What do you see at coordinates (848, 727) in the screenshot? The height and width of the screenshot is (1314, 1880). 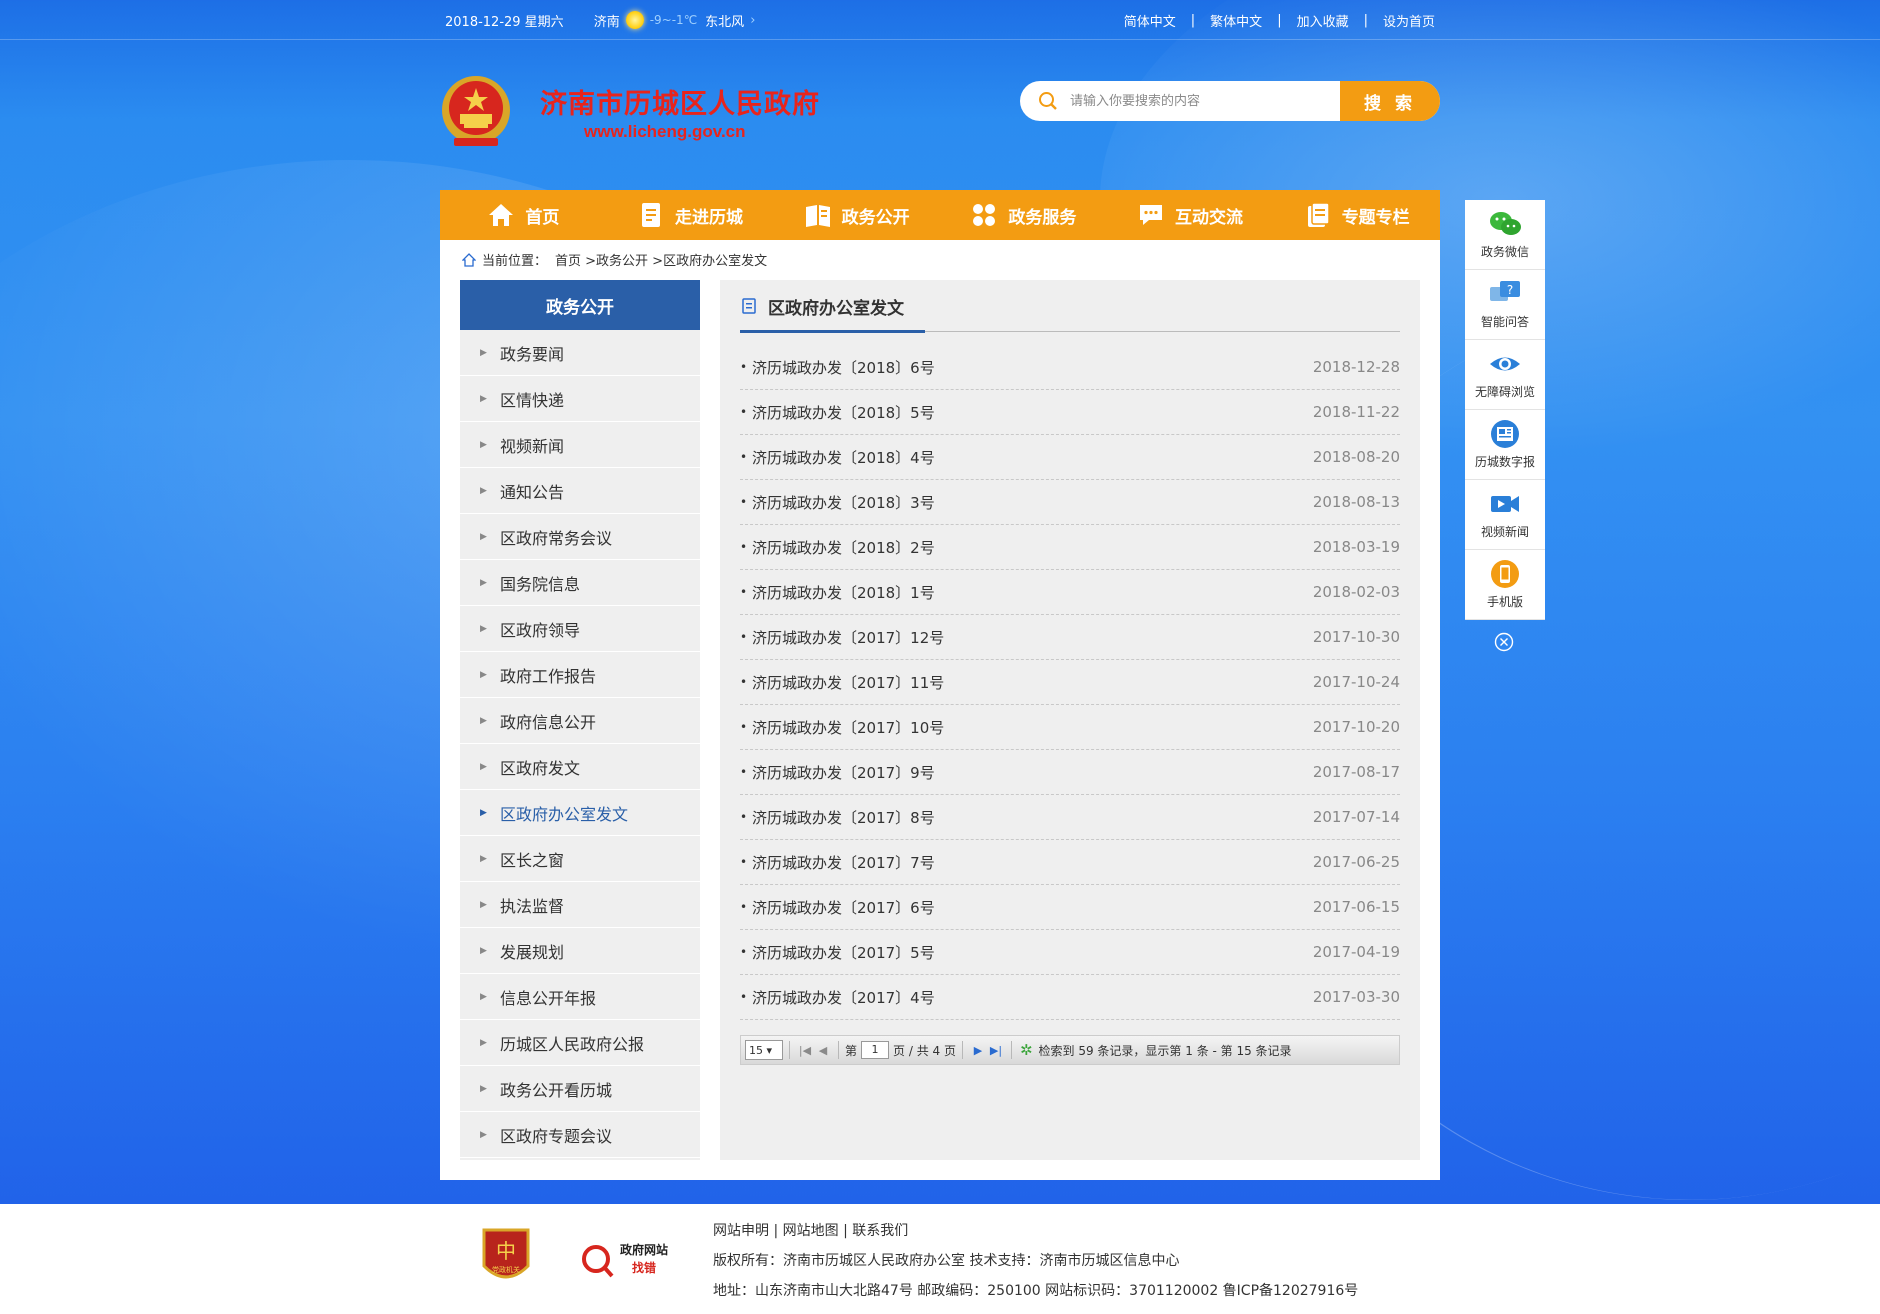 I see `document-link: 济历城政办发〔2017〕10号` at bounding box center [848, 727].